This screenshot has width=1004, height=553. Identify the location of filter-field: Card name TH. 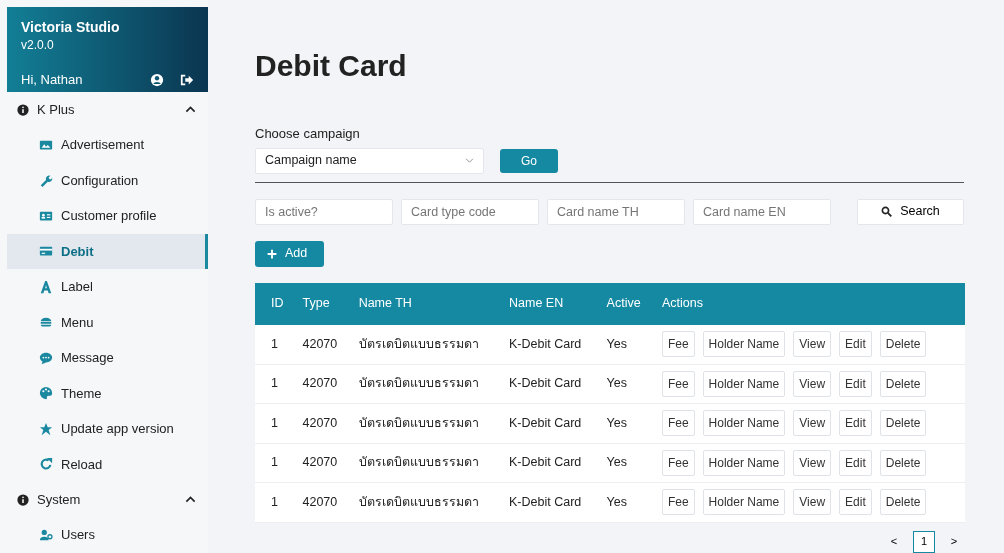
(616, 211).